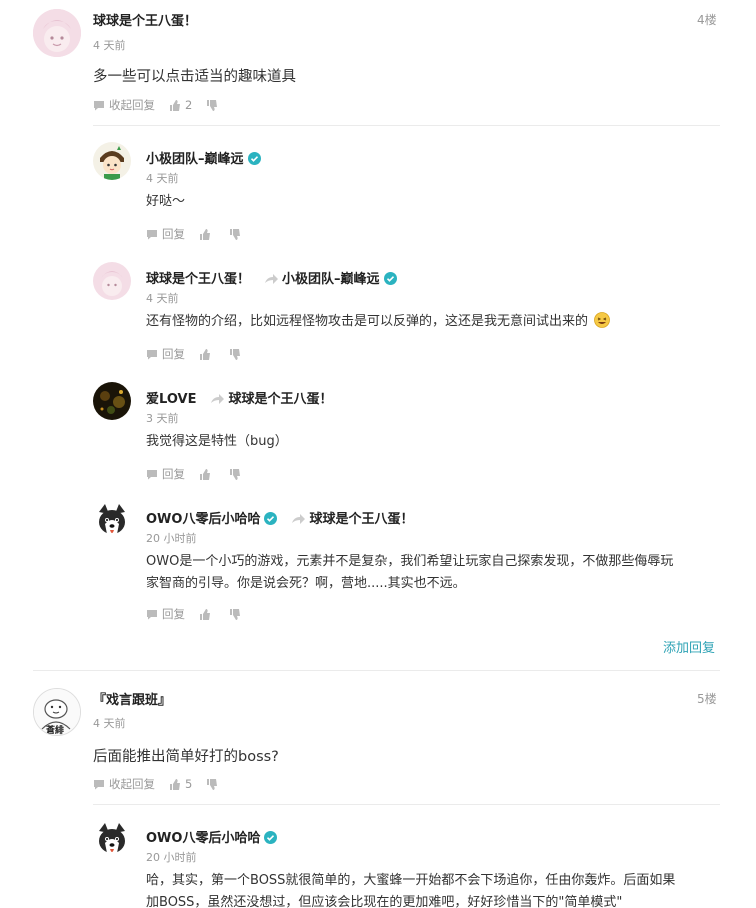 Image resolution: width=756 pixels, height=908 pixels. I want to click on avatar: 蒼緋, so click(57, 712).